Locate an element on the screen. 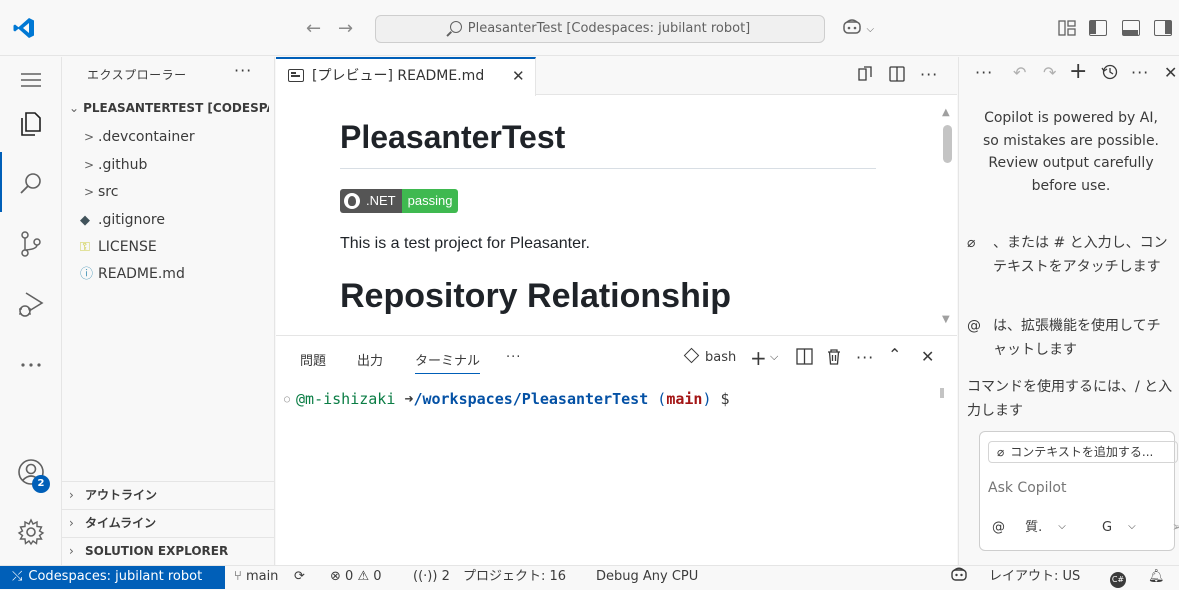  keyboard-layout-status: レイアウト: US is located at coordinates (1034, 577).